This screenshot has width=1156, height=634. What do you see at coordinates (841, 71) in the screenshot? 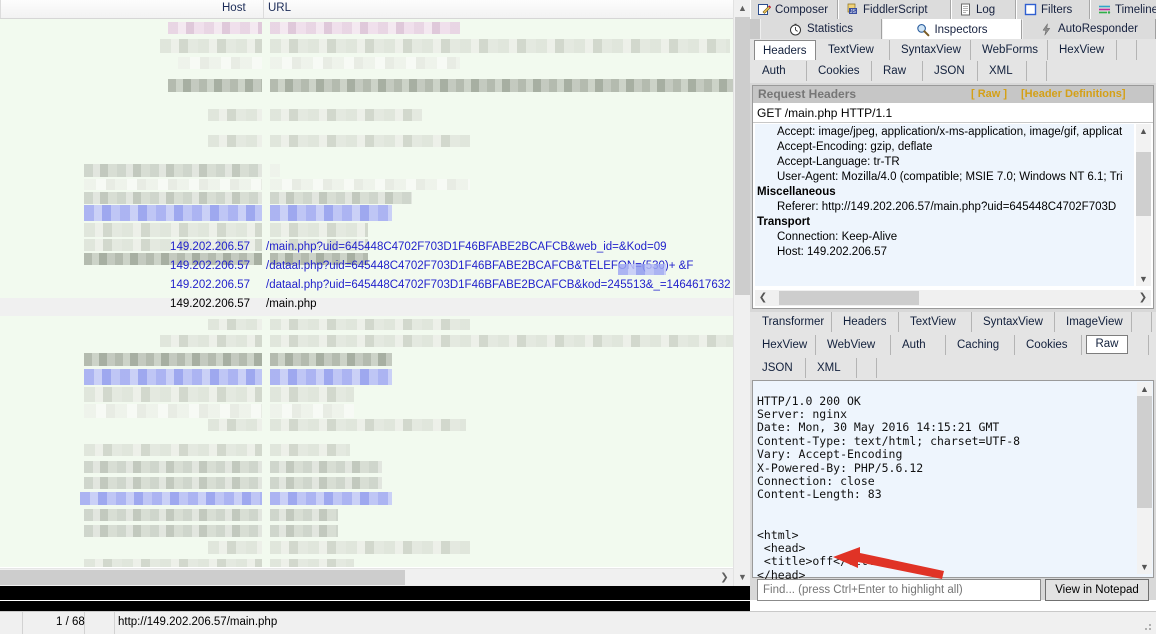
I see `request-tab-cookies: Cookies` at bounding box center [841, 71].